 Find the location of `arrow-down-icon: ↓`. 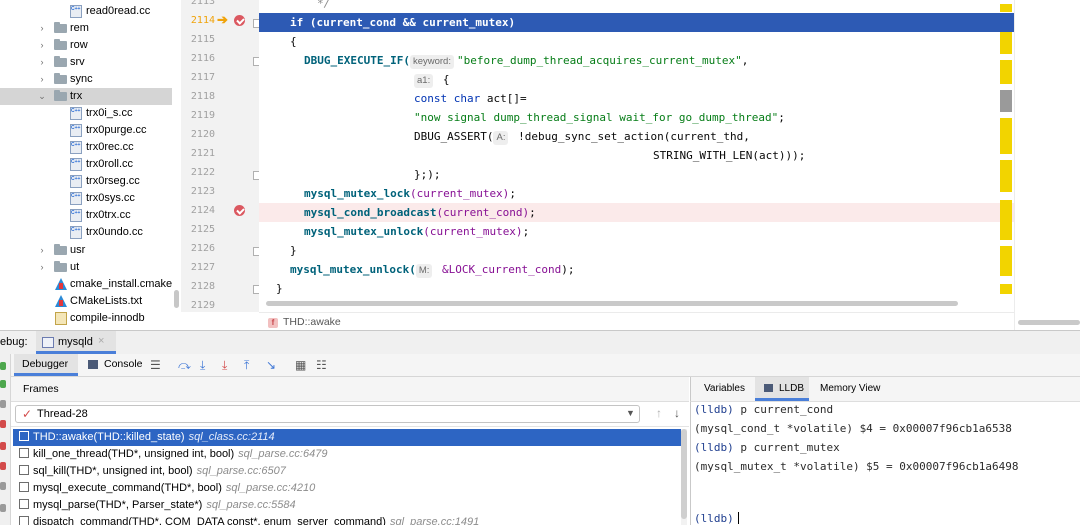

arrow-down-icon: ↓ is located at coordinates (677, 413).